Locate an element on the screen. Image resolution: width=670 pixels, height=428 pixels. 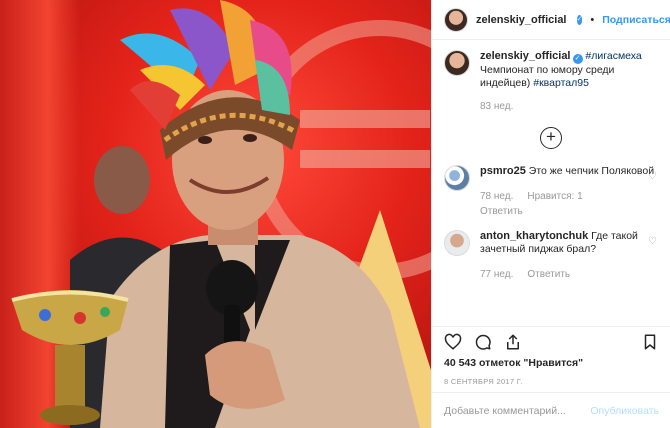
hashtag-link: #лигасмеха is located at coordinates (613, 56).